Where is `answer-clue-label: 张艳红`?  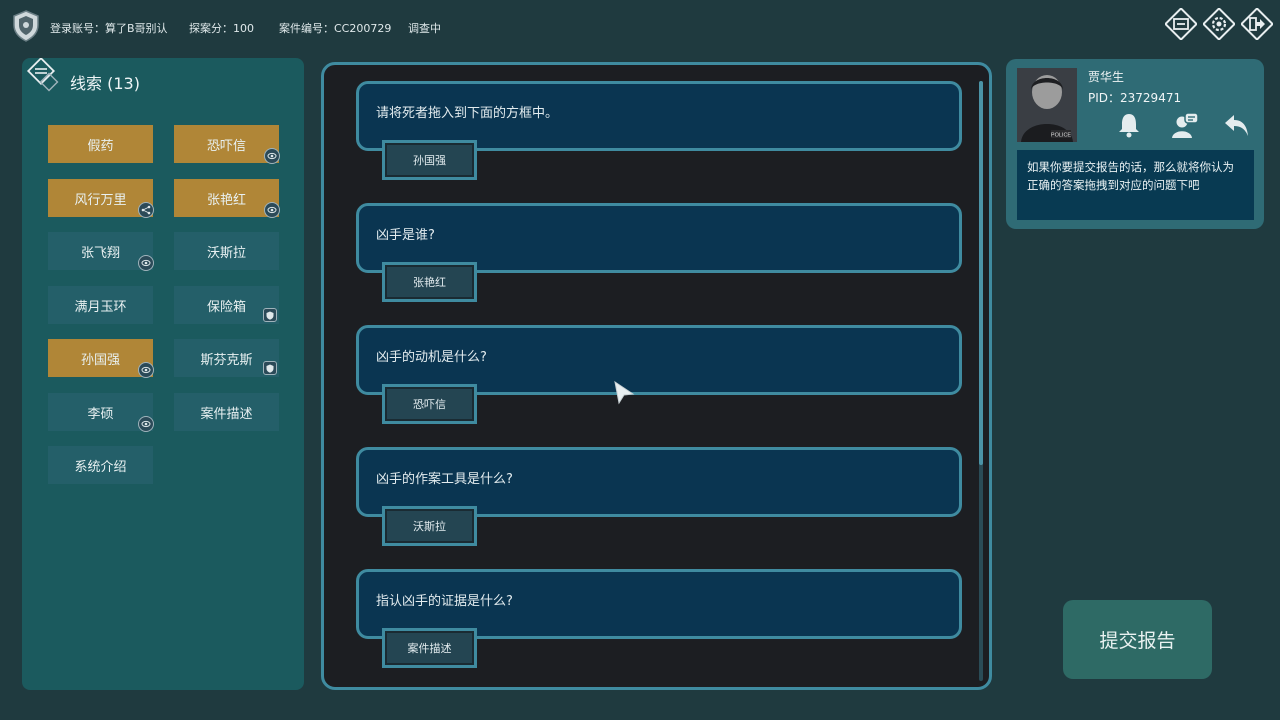 answer-clue-label: 张艳红 is located at coordinates (429, 282).